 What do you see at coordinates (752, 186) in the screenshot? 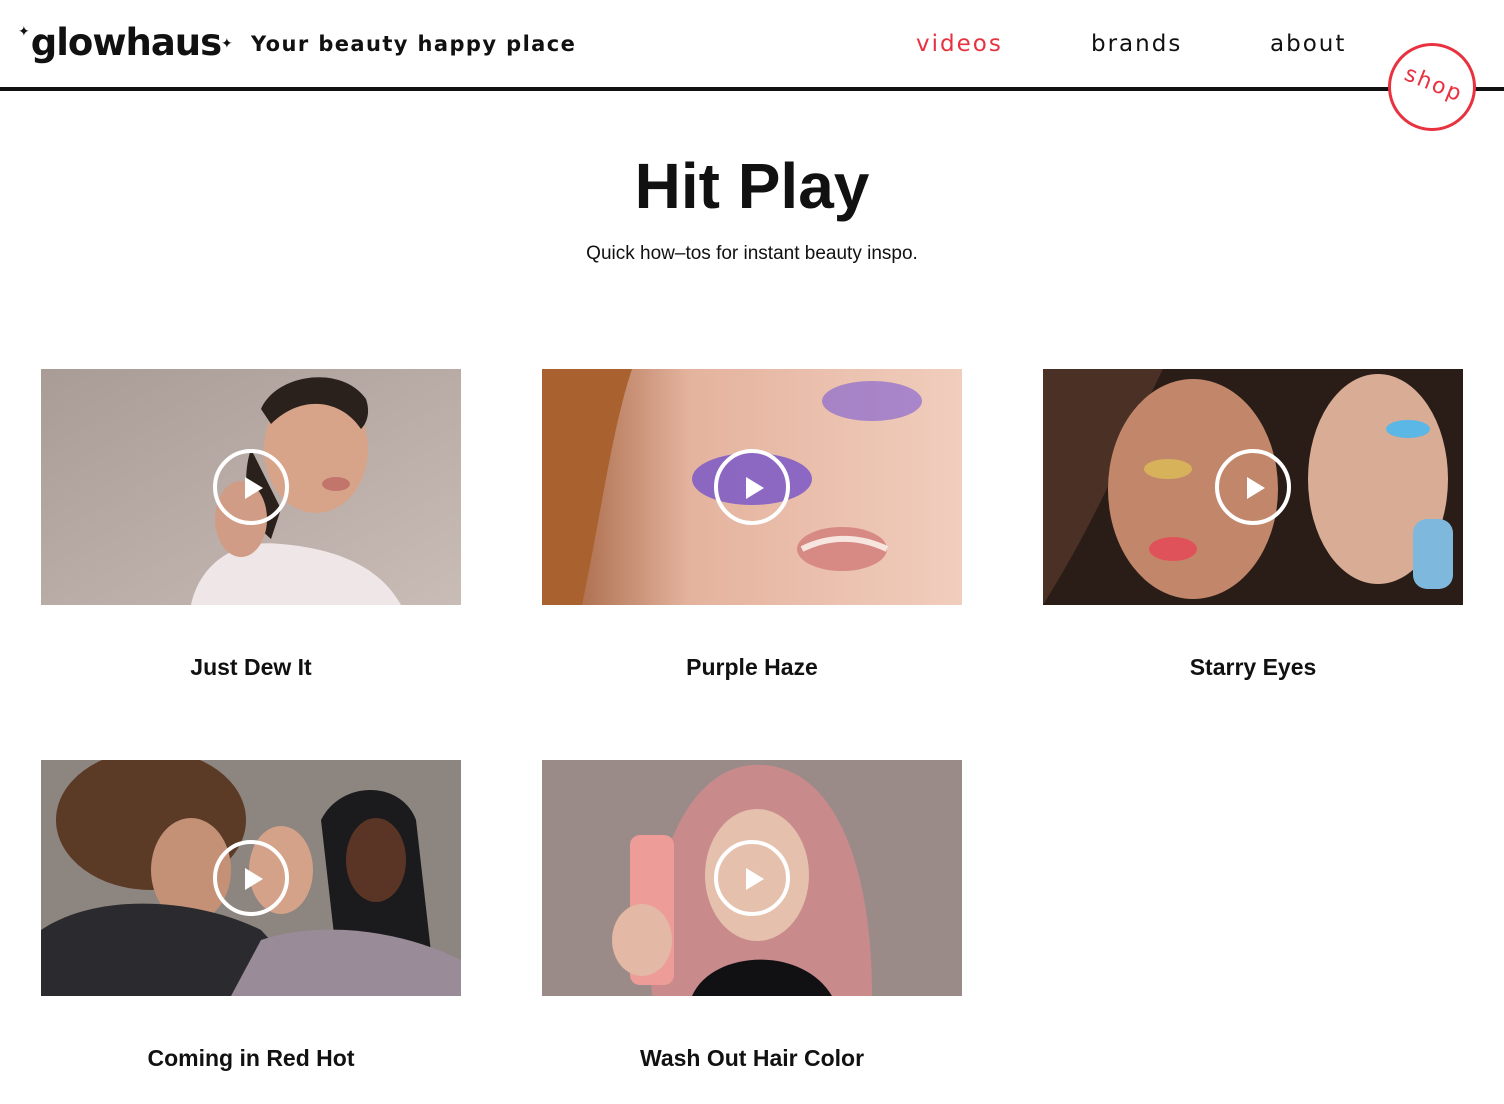
I see `page-title: Hit Play` at bounding box center [752, 186].